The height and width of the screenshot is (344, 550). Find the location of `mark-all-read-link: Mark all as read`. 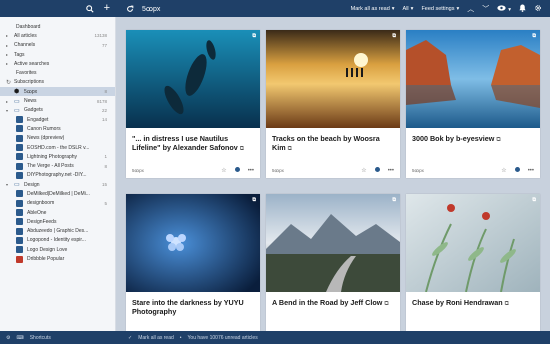

mark-all-read-link: Mark all as read is located at coordinates (156, 338).